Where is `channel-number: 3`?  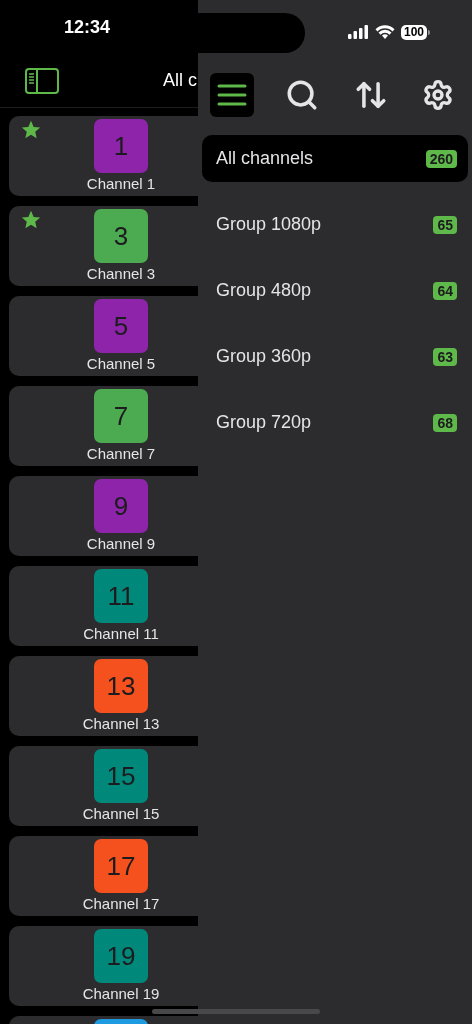
channel-number: 3 is located at coordinates (121, 236).